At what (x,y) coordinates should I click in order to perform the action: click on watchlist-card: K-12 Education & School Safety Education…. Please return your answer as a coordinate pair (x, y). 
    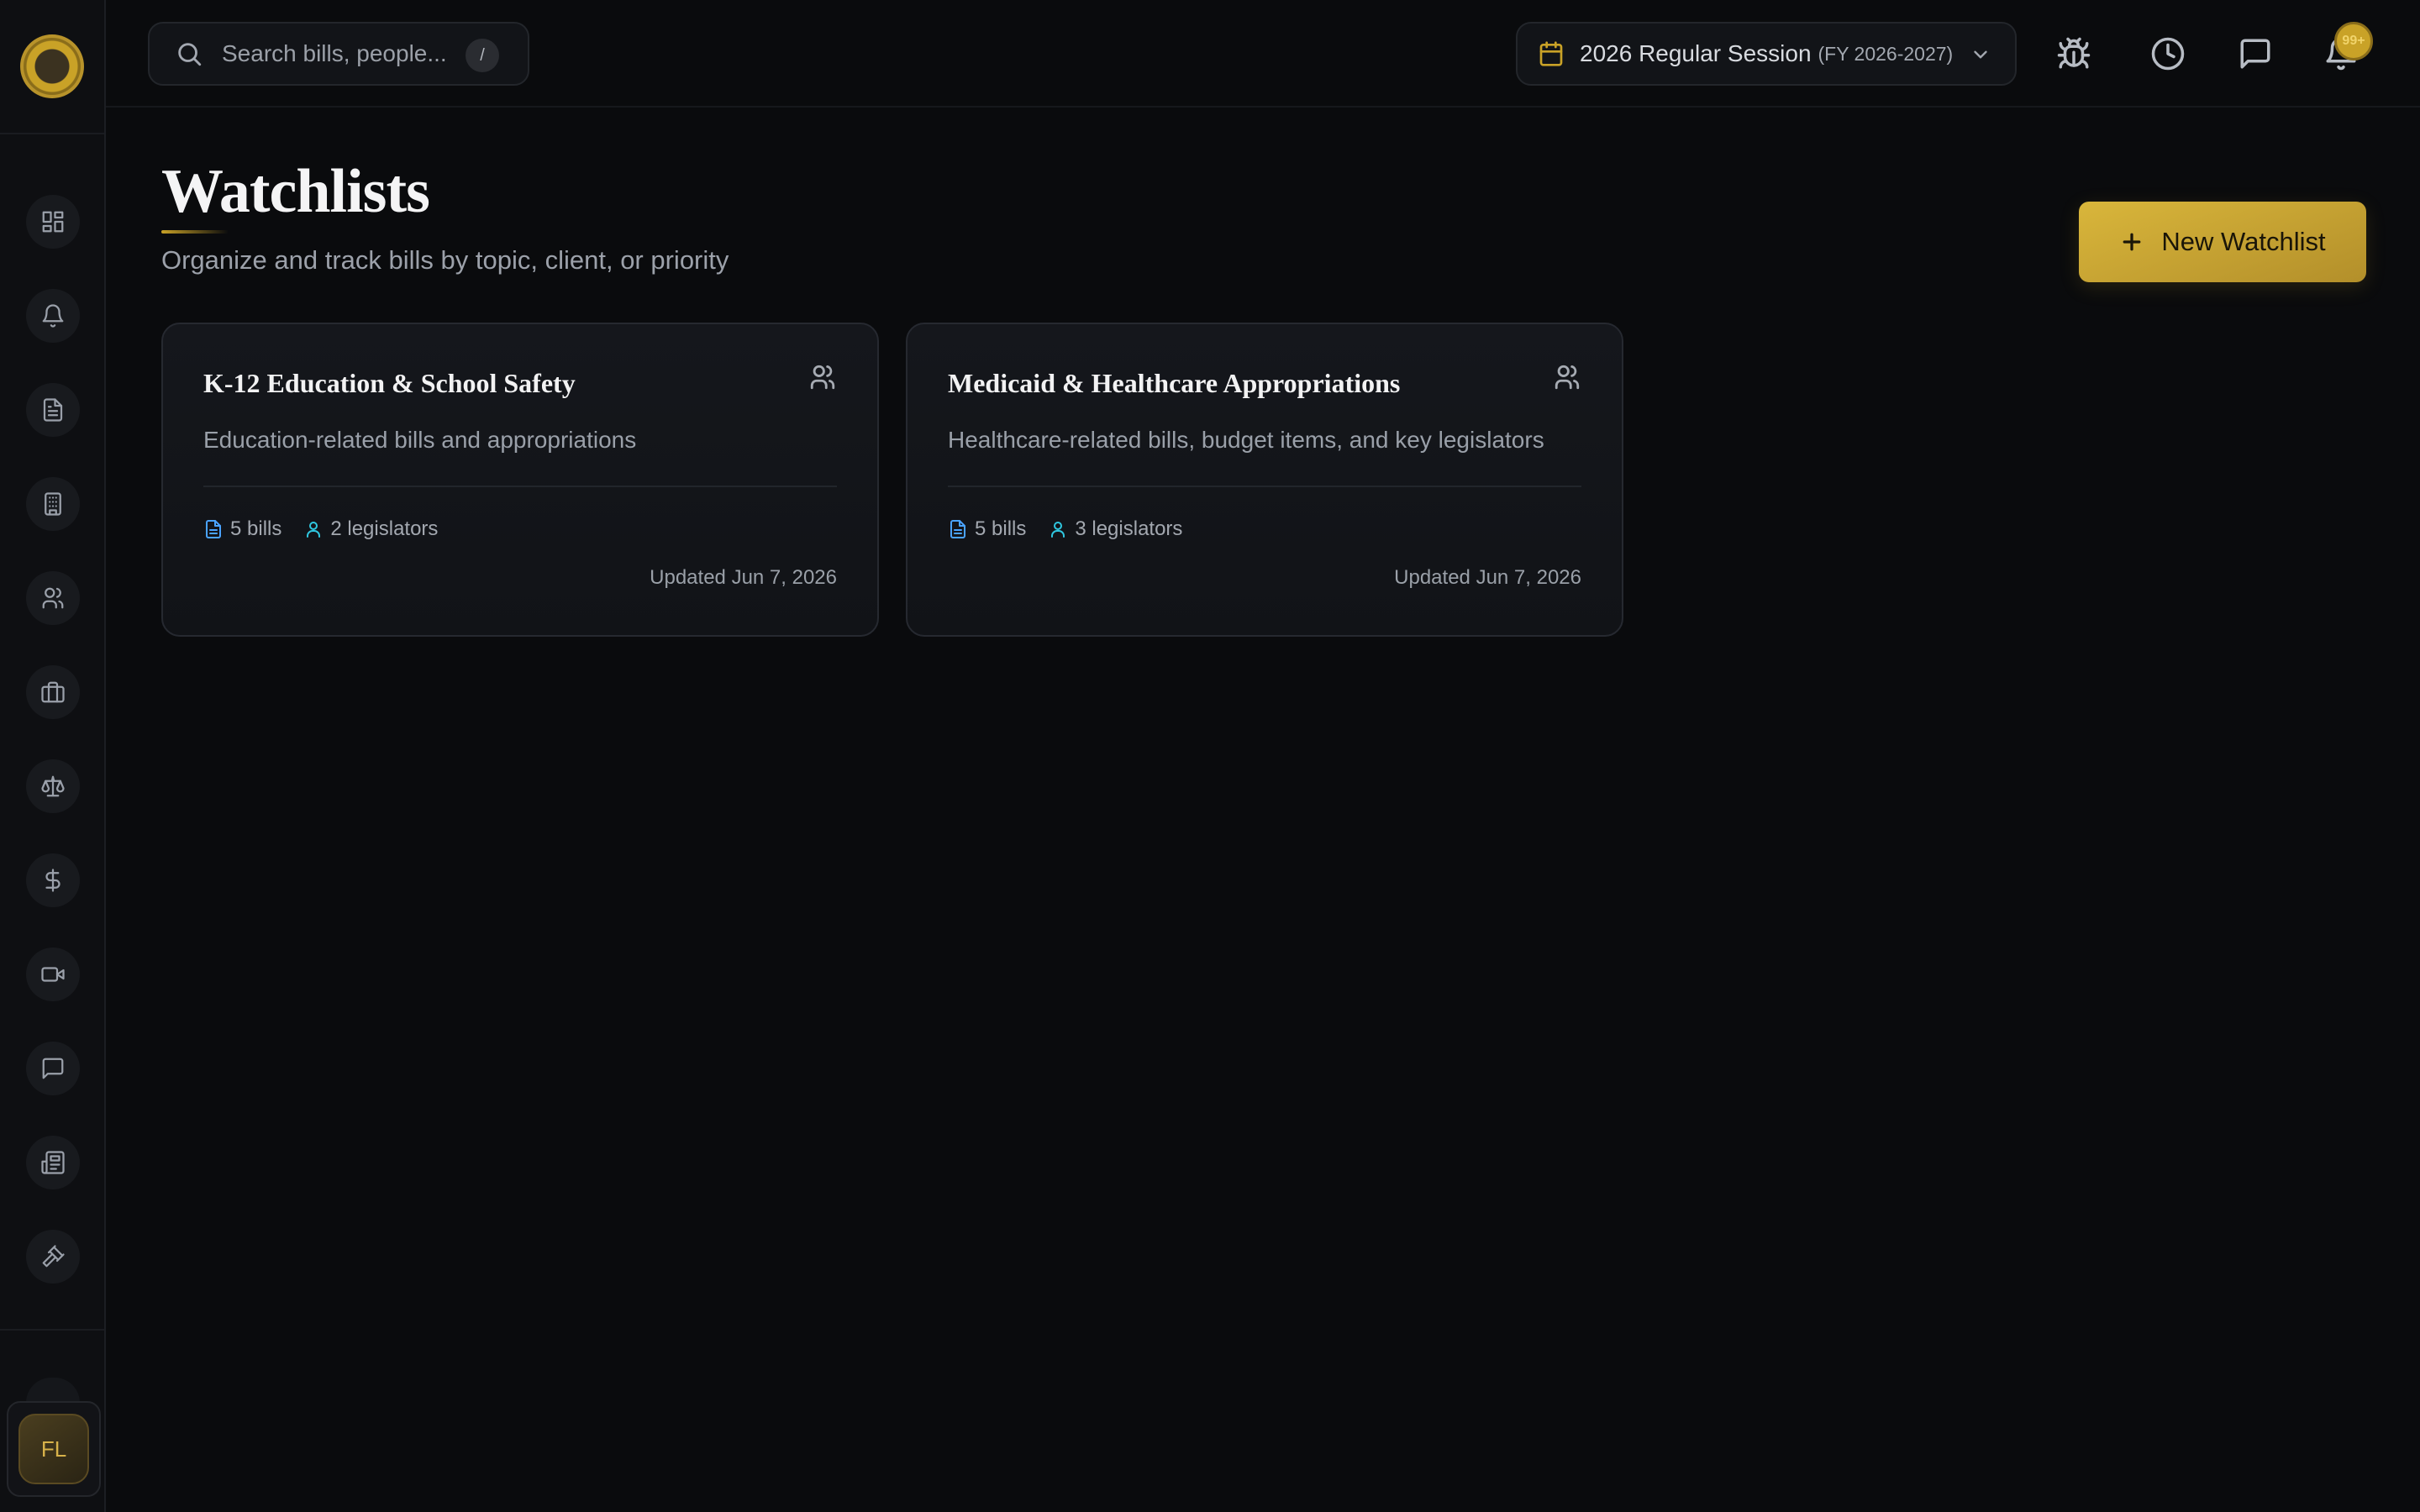
    Looking at the image, I should click on (520, 480).